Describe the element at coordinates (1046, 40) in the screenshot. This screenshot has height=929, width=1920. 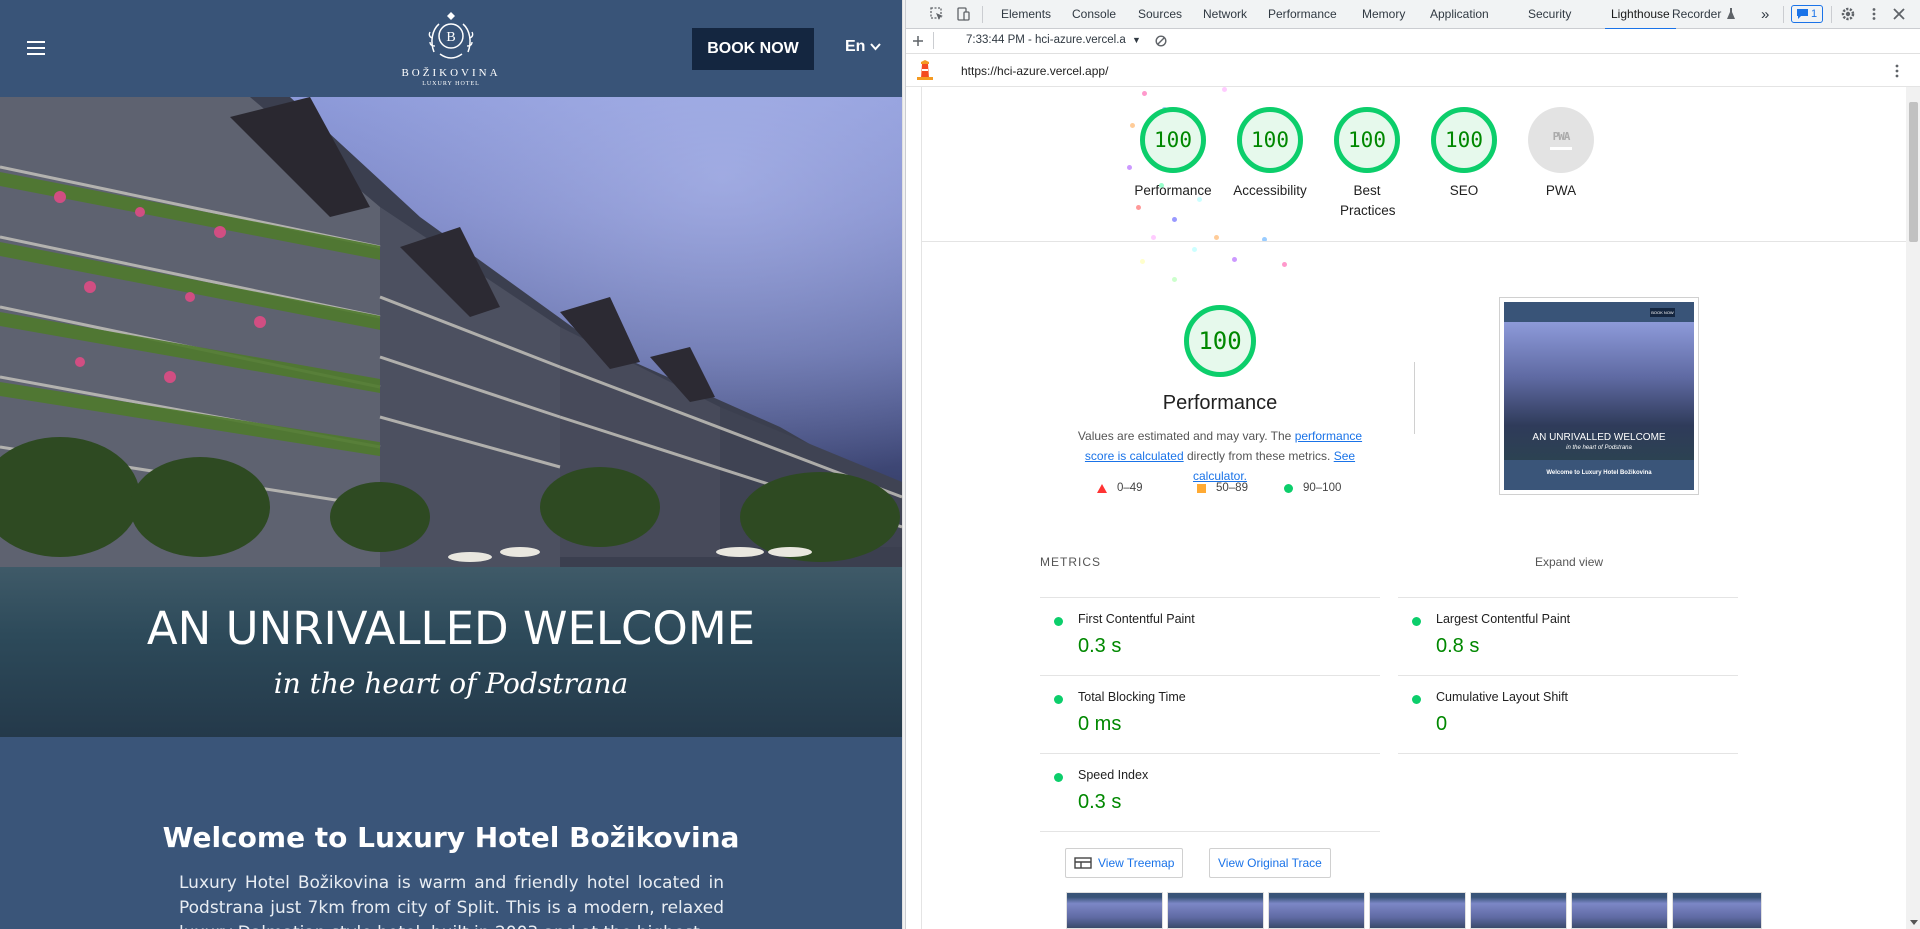
I see `report-selector-label: 7:33:44 PM - hci-azure.vercel.a` at that location.